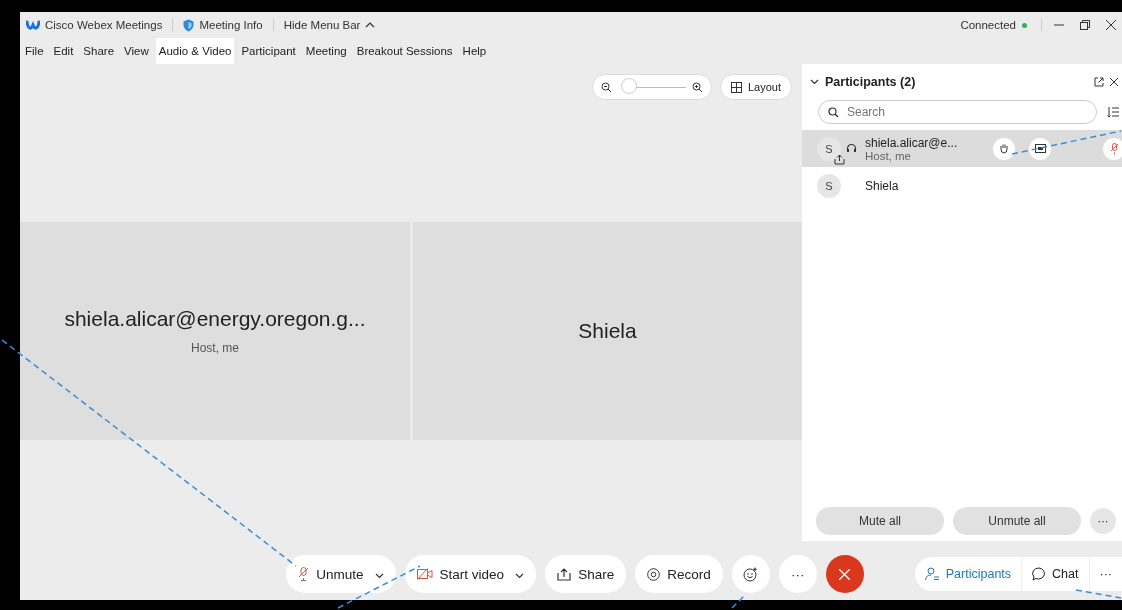 The width and height of the screenshot is (1122, 610). I want to click on side-tab: Chat, so click(1056, 574).